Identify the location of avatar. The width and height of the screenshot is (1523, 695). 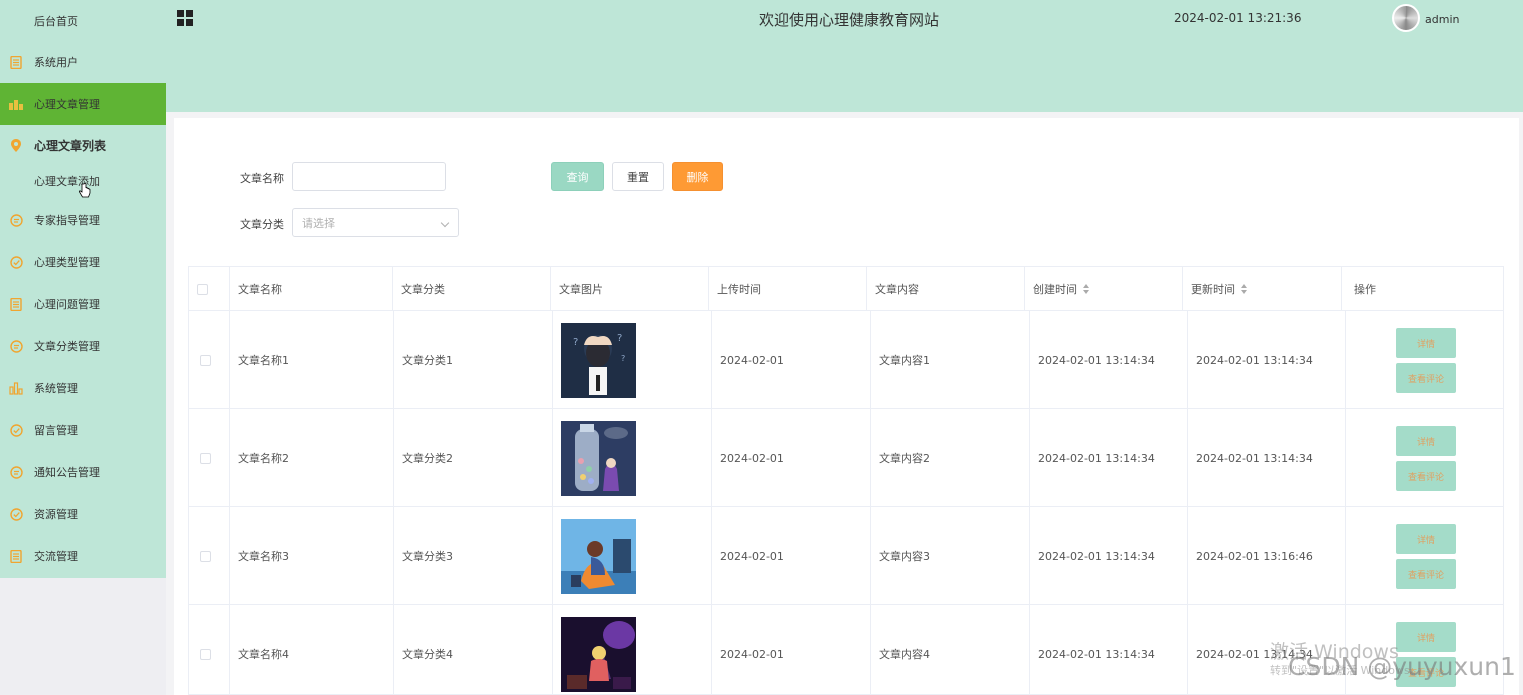
(1406, 18).